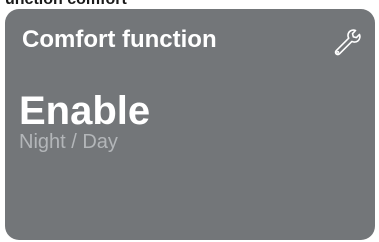 The height and width of the screenshot is (242, 379). Describe the element at coordinates (119, 39) in the screenshot. I see `tile-title: Comfort function` at that location.